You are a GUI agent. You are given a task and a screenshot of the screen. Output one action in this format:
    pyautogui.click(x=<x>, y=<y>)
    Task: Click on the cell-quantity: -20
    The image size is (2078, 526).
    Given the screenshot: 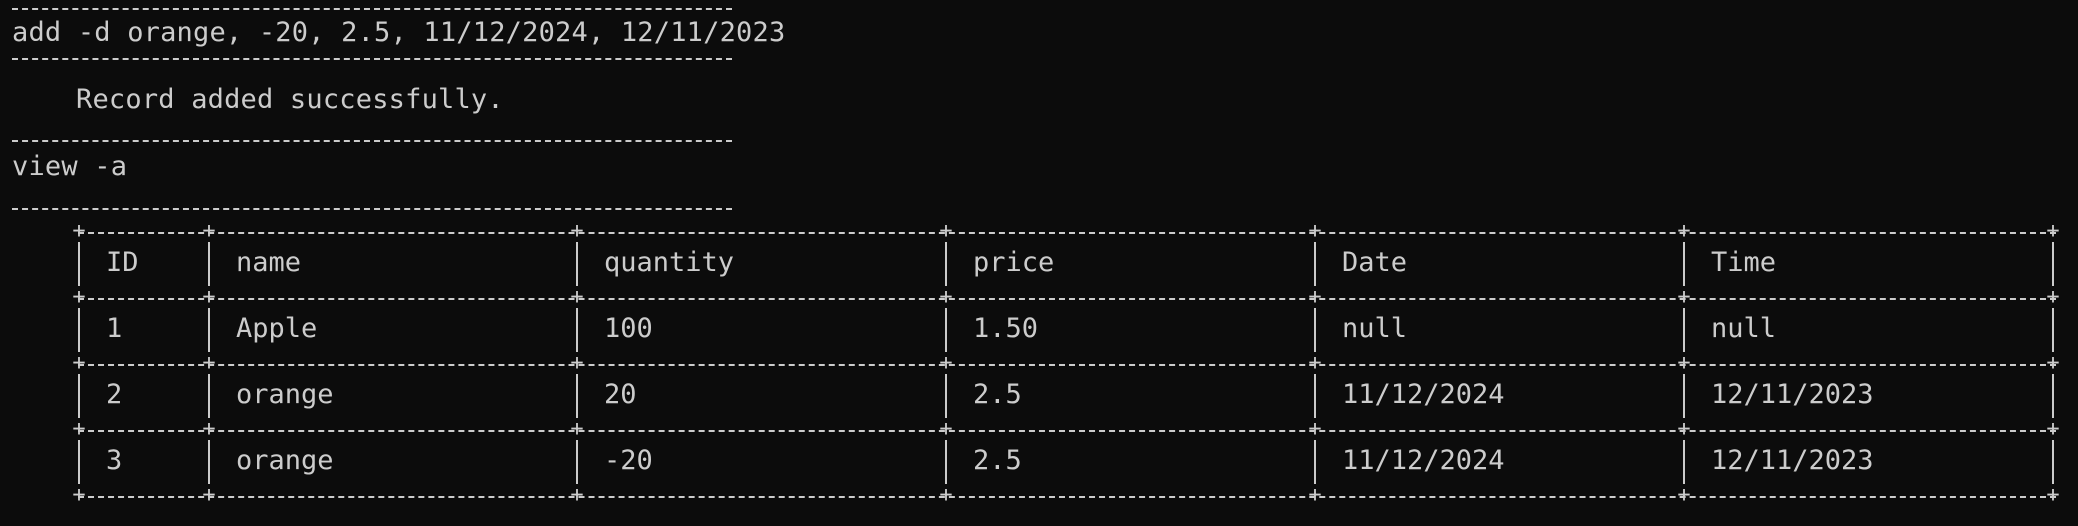 What is the action you would take?
    pyautogui.click(x=628, y=460)
    